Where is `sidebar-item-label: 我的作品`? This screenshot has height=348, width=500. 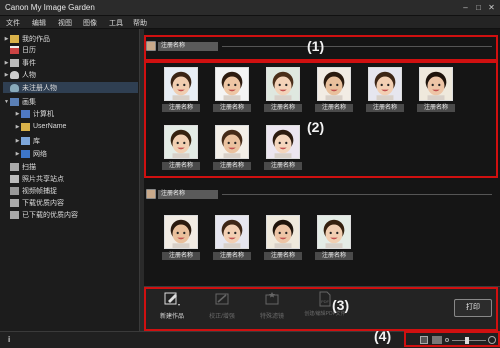
sidebar-item-label: 我的作品 is located at coordinates (36, 39).